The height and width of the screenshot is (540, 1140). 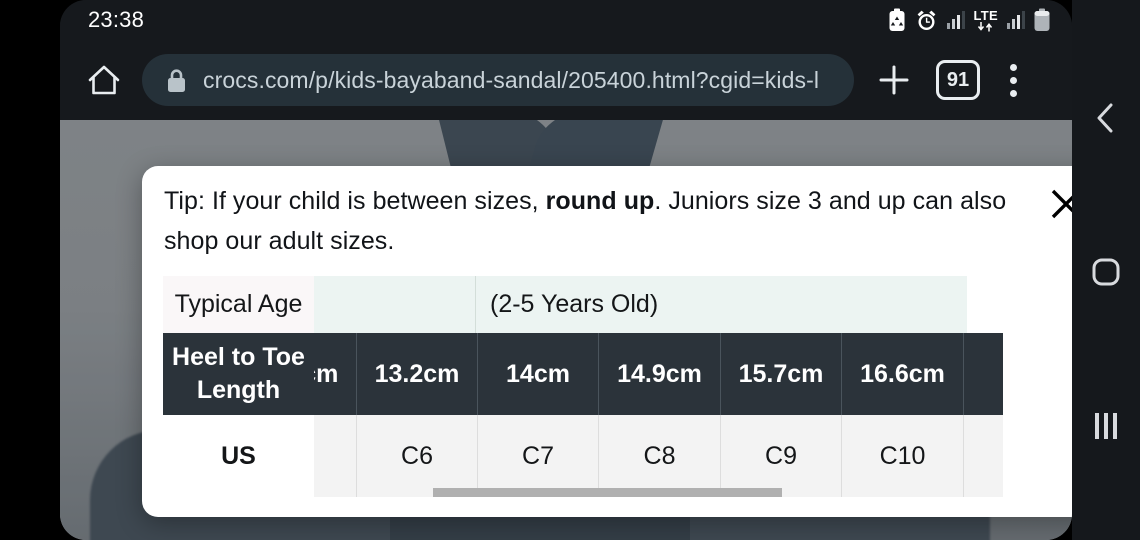 I want to click on android-nav-bar, so click(x=1106, y=270).